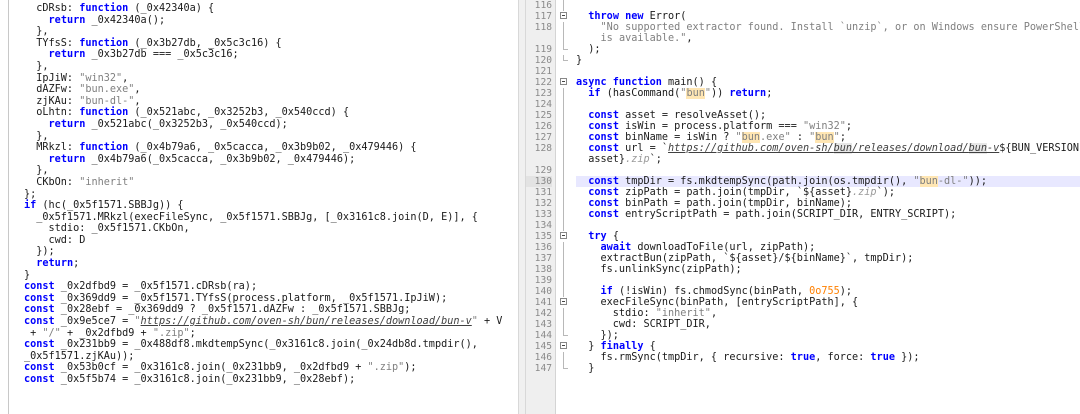  What do you see at coordinates (271, 44) in the screenshot?
I see `code-line: TYfsS: function (_0x3b27db, _0x5c3c16) {` at bounding box center [271, 44].